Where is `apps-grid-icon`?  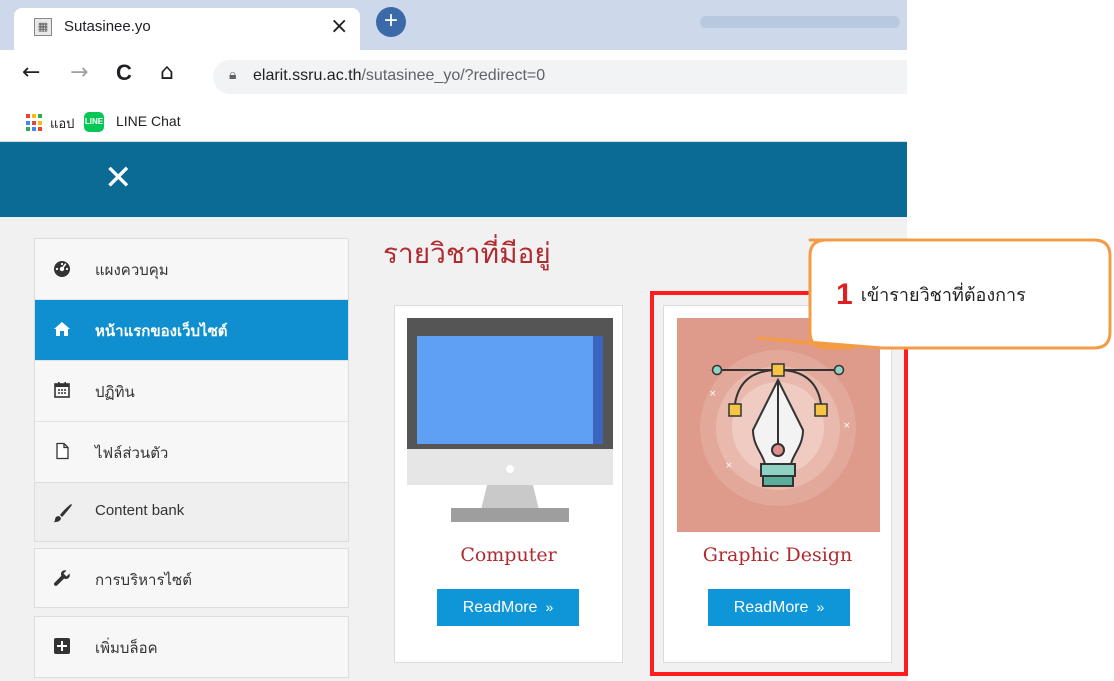
apps-grid-icon is located at coordinates (35, 123).